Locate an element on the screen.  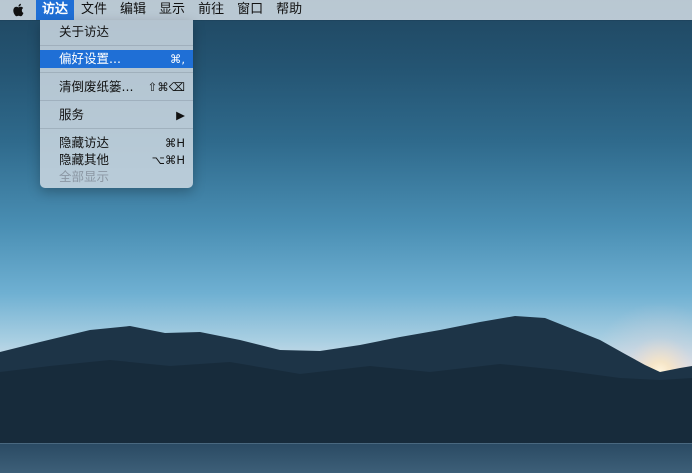
menu-item-hide-label: 隐藏访达 is located at coordinates (84, 142).